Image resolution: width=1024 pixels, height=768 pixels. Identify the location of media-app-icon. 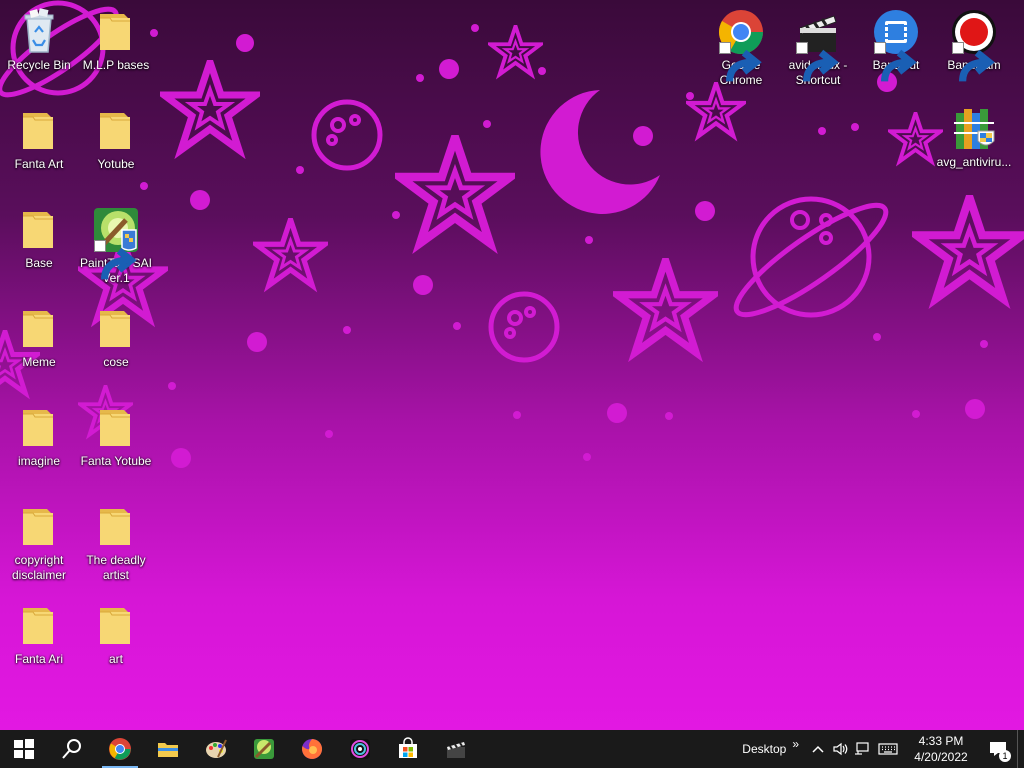
(360, 749).